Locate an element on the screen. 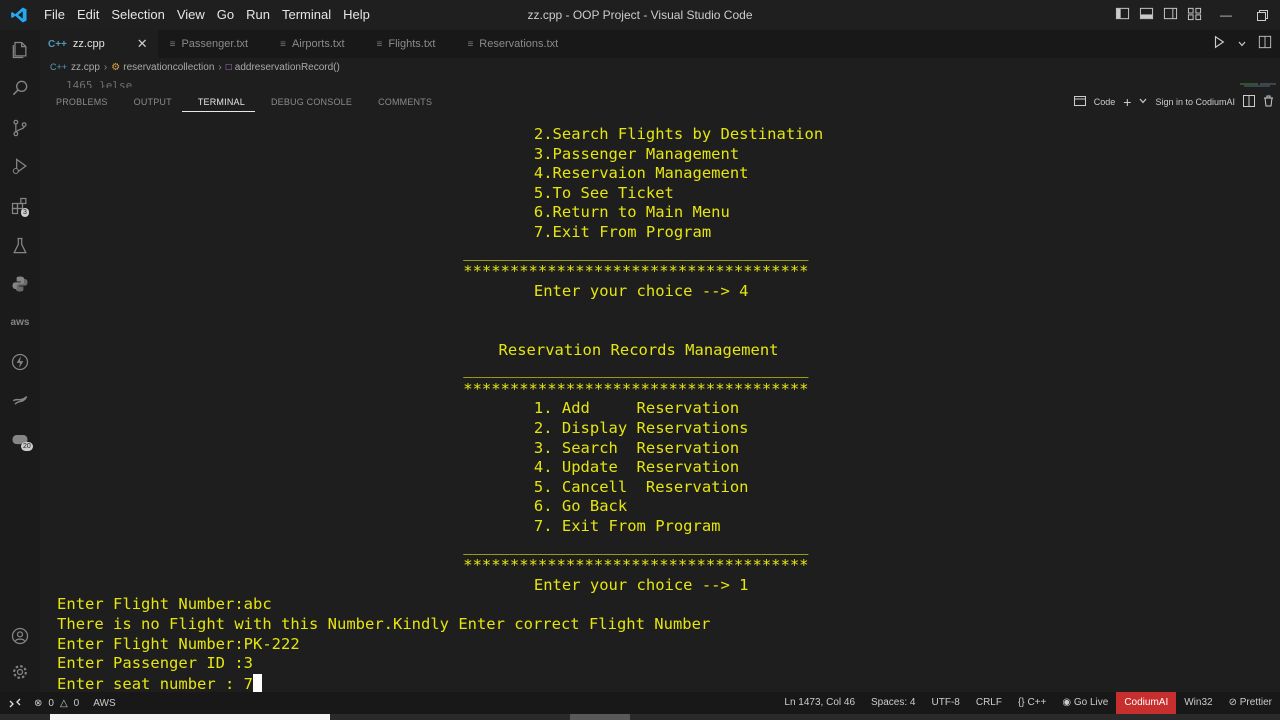  encoding: UTF-8 is located at coordinates (946, 703).